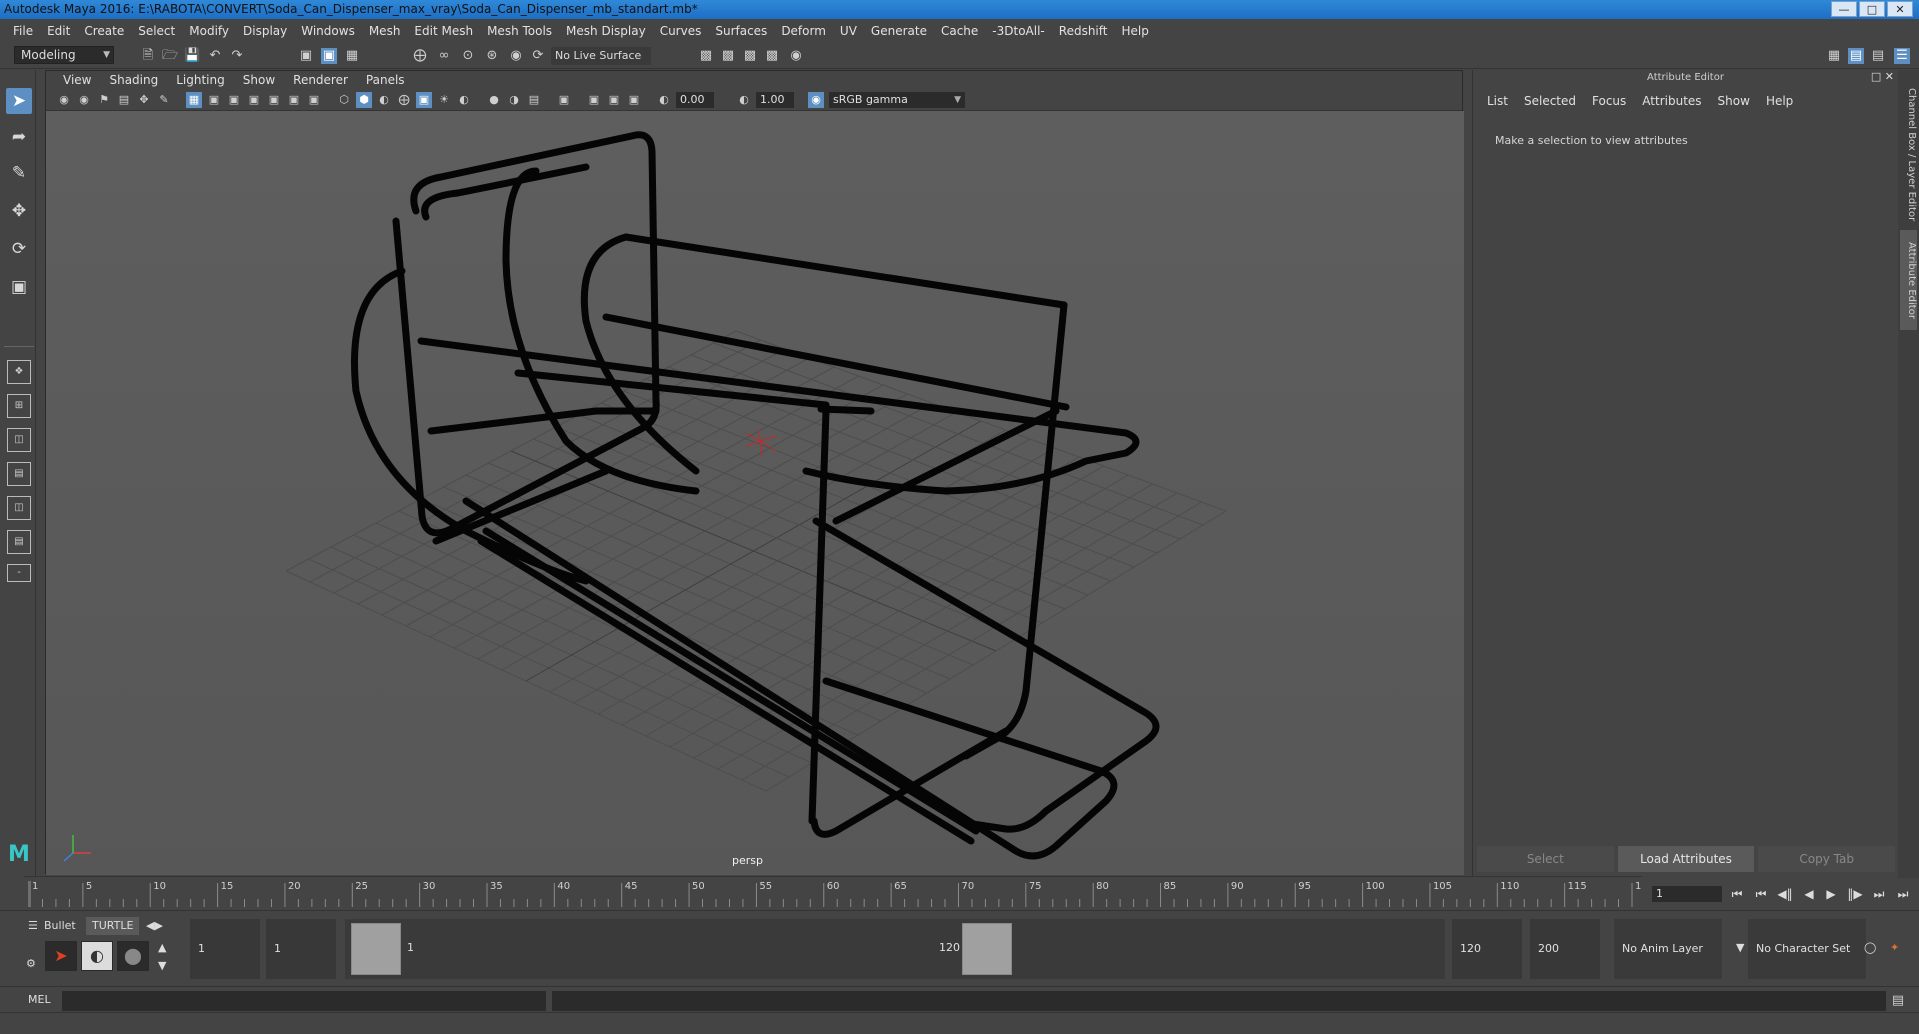 Image resolution: width=1919 pixels, height=1034 pixels. Describe the element at coordinates (606, 31) in the screenshot. I see `menu-mesh-display: Mesh Display` at that location.